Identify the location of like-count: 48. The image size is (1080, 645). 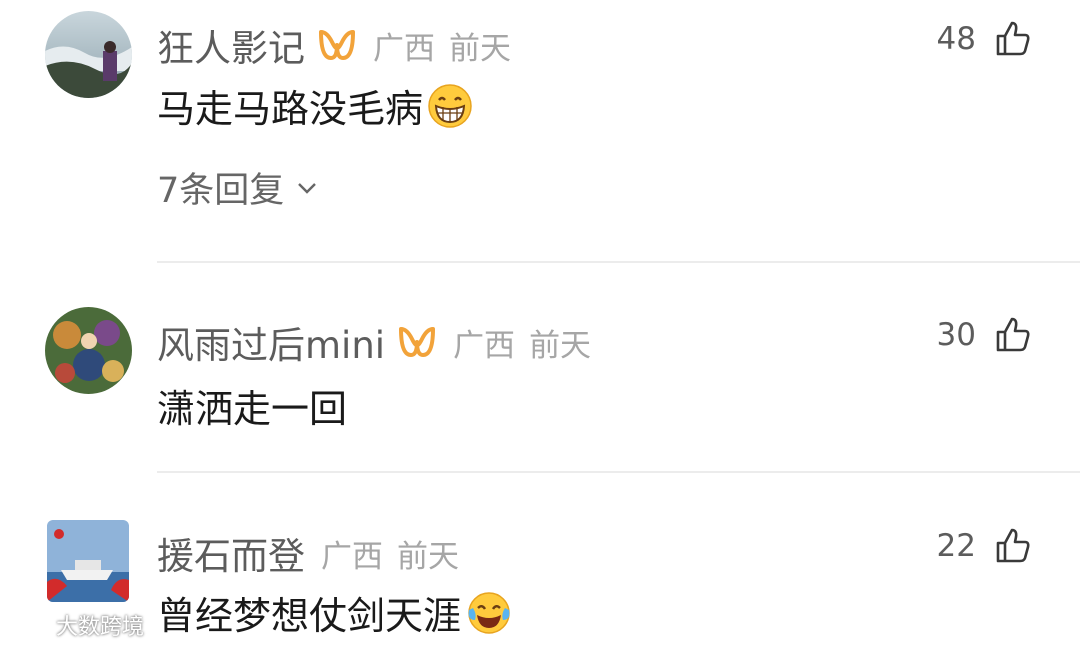
(956, 39).